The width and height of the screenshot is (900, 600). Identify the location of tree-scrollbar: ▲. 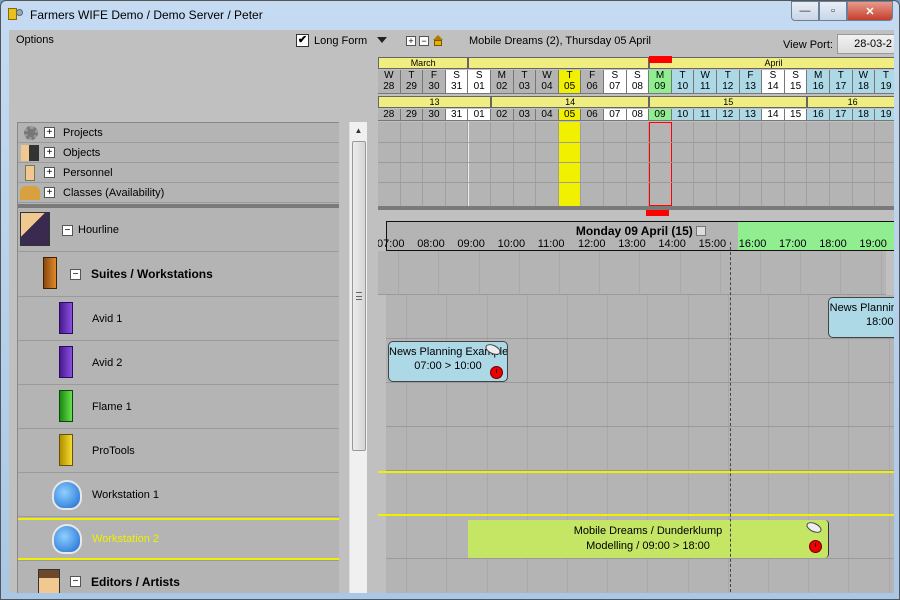
(358, 357).